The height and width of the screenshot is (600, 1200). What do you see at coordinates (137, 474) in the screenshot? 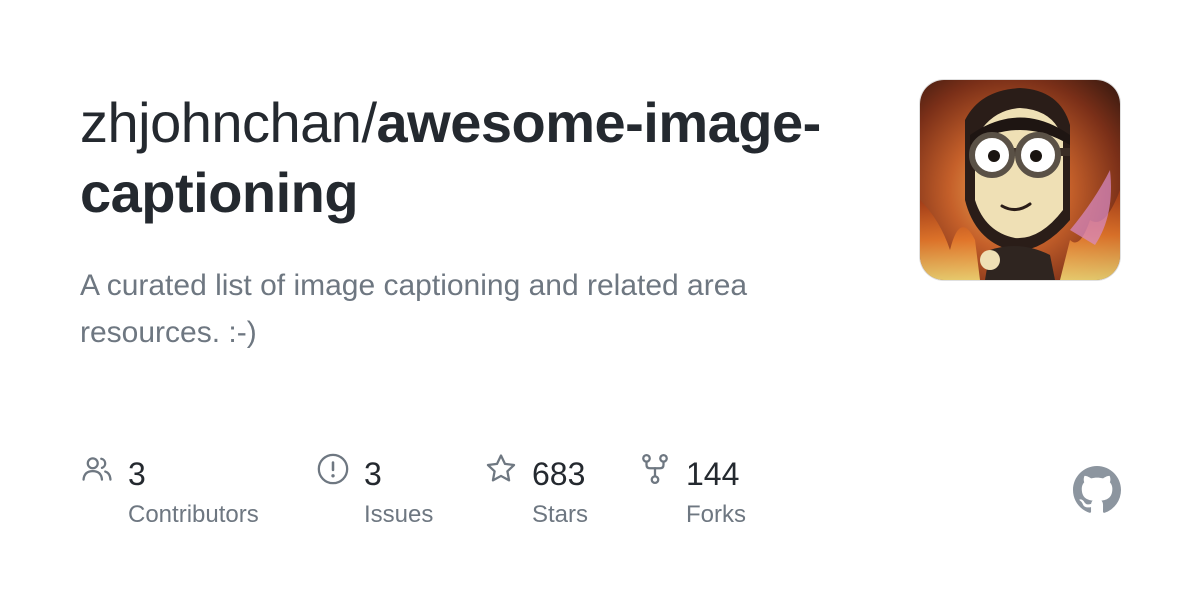
I see `contributors-count: 3` at bounding box center [137, 474].